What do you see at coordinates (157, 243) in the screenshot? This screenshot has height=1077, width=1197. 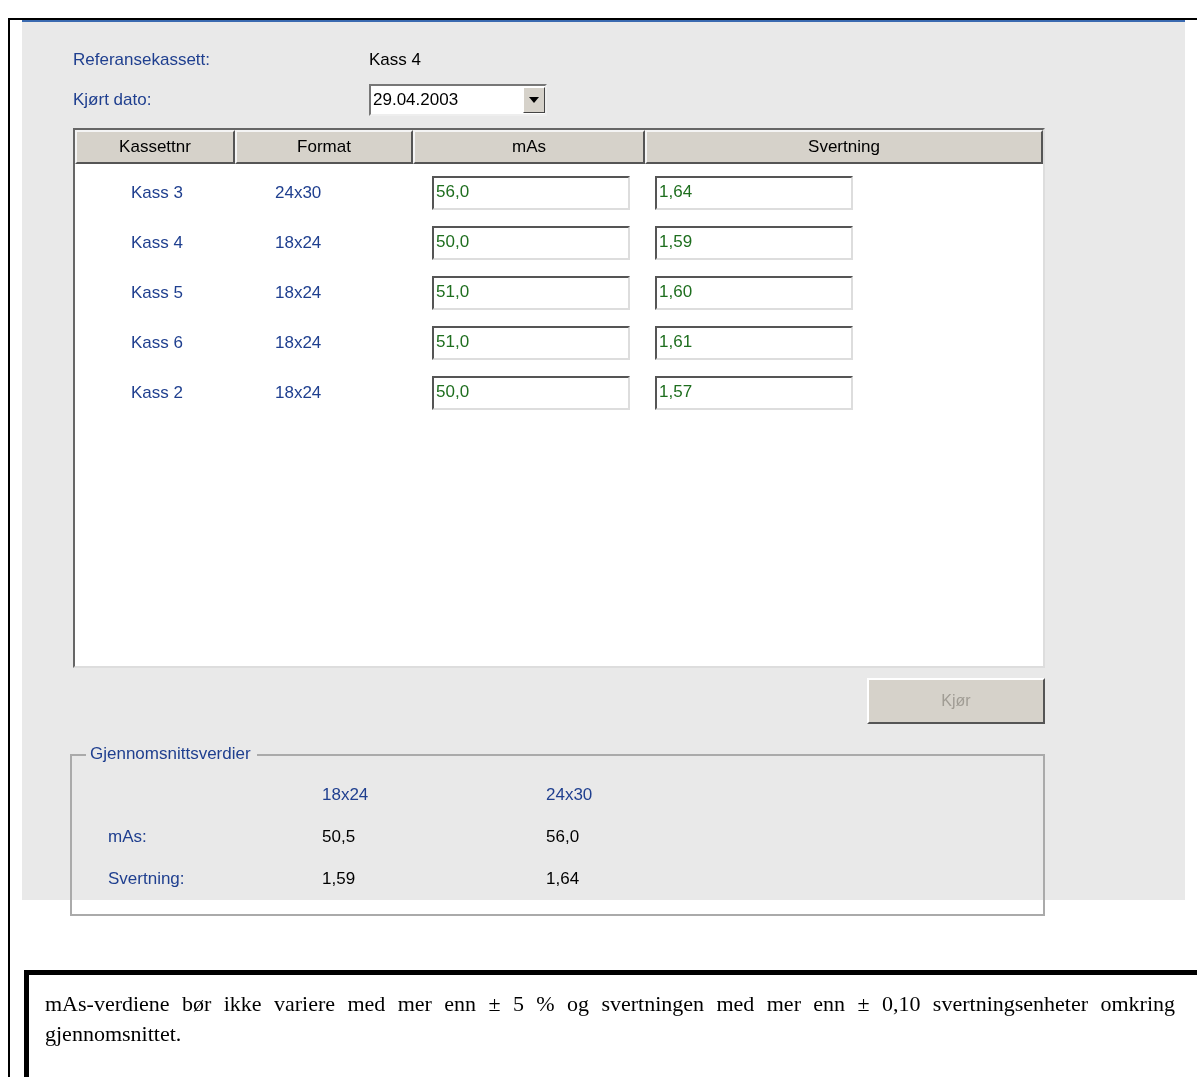 I see `table-cell-text: Kass 4` at bounding box center [157, 243].